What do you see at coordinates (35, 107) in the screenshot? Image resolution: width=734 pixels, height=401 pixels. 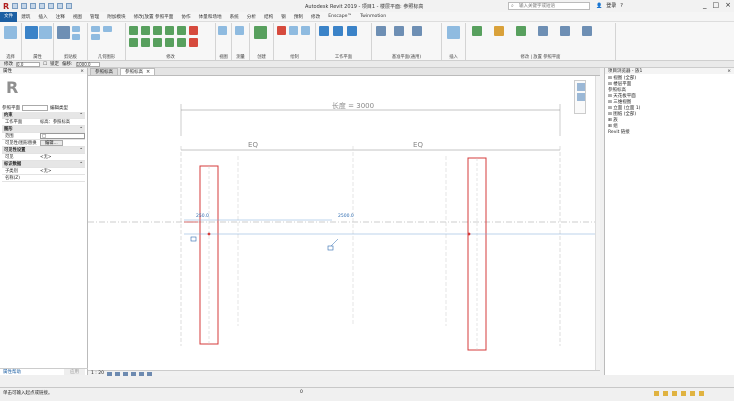 I see `type-dropdown` at bounding box center [35, 107].